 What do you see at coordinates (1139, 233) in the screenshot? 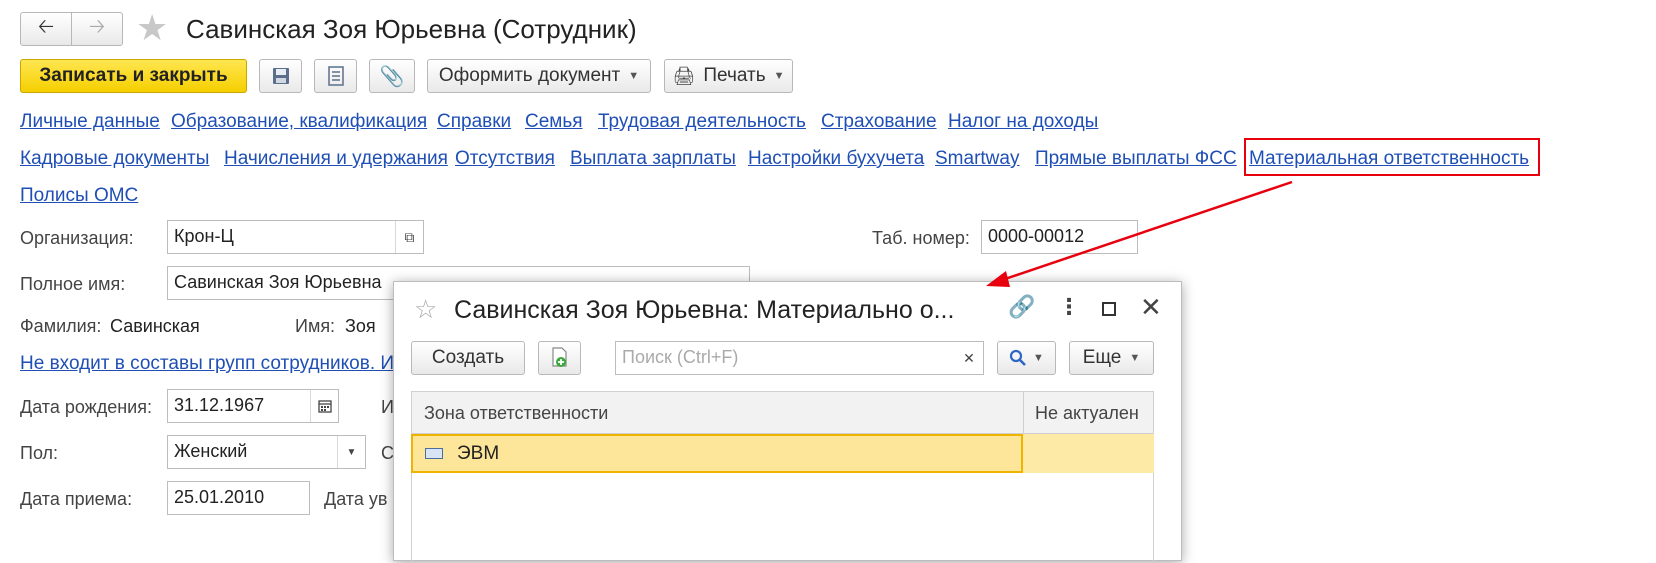
I see `annotation-arrow` at bounding box center [1139, 233].